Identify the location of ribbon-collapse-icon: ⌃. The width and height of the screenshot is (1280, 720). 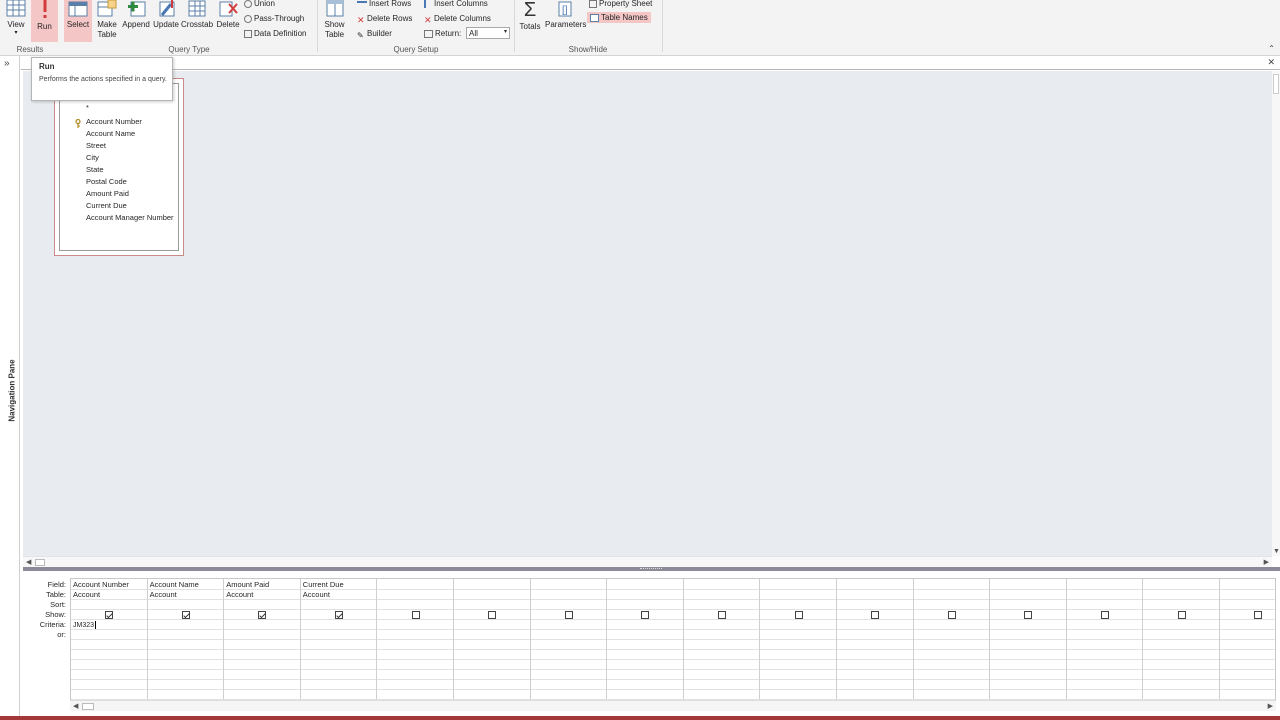
(1271, 48).